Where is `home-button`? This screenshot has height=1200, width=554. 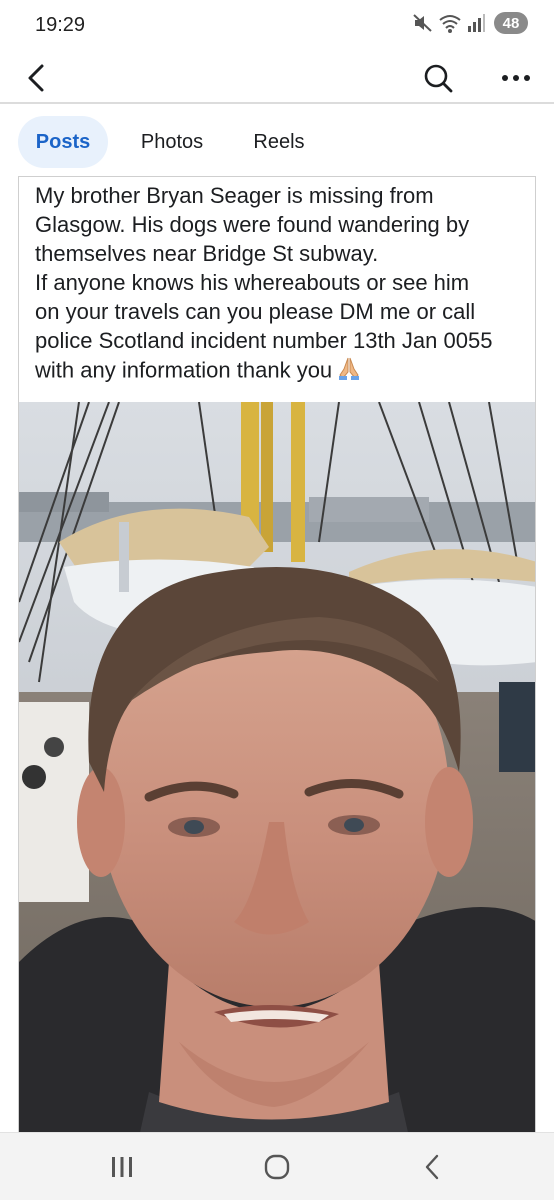
home-button is located at coordinates (277, 1167).